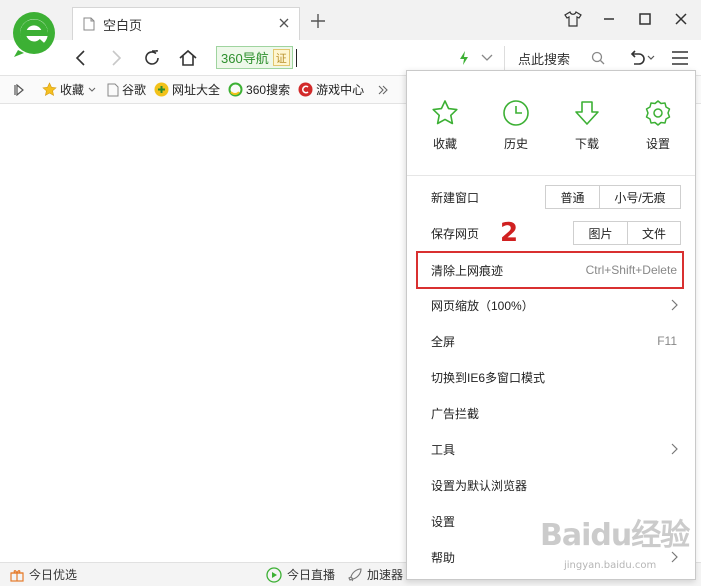 The height and width of the screenshot is (586, 701). I want to click on annotation-step-number: 2, so click(509, 233).